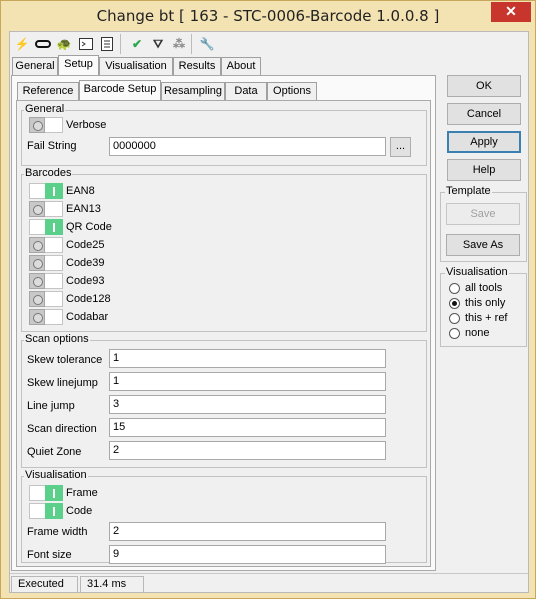 This screenshot has height=599, width=536. What do you see at coordinates (46, 299) in the screenshot?
I see `code128-toggle` at bounding box center [46, 299].